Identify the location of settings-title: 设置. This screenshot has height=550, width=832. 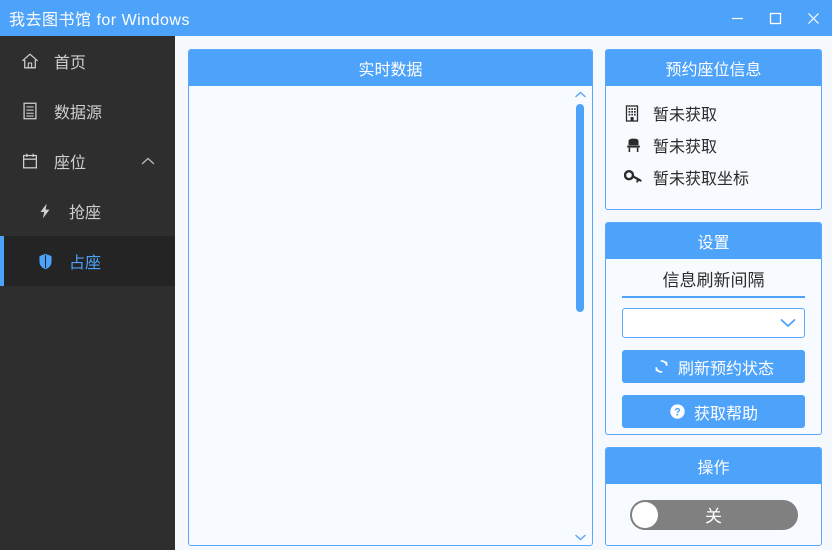
(713, 241).